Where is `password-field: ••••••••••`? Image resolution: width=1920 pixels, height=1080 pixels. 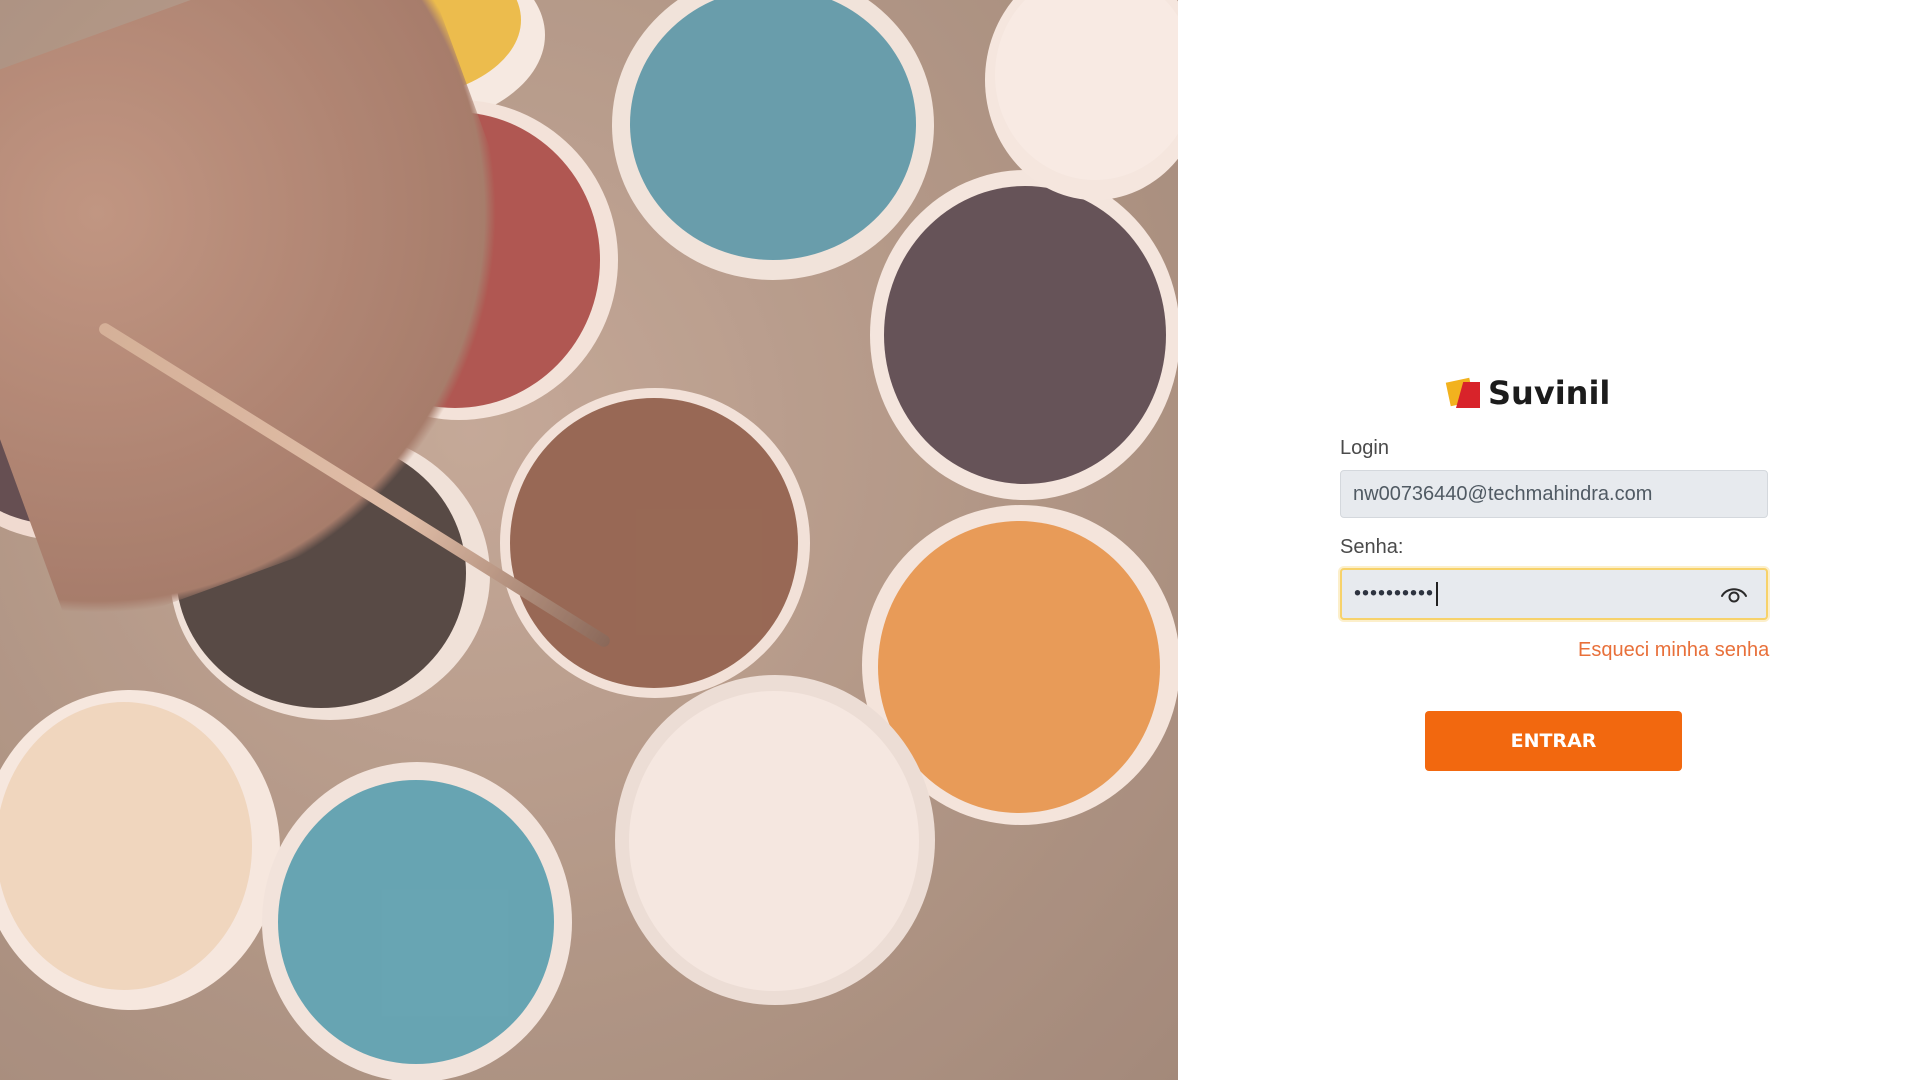 password-field: •••••••••• is located at coordinates (1554, 594).